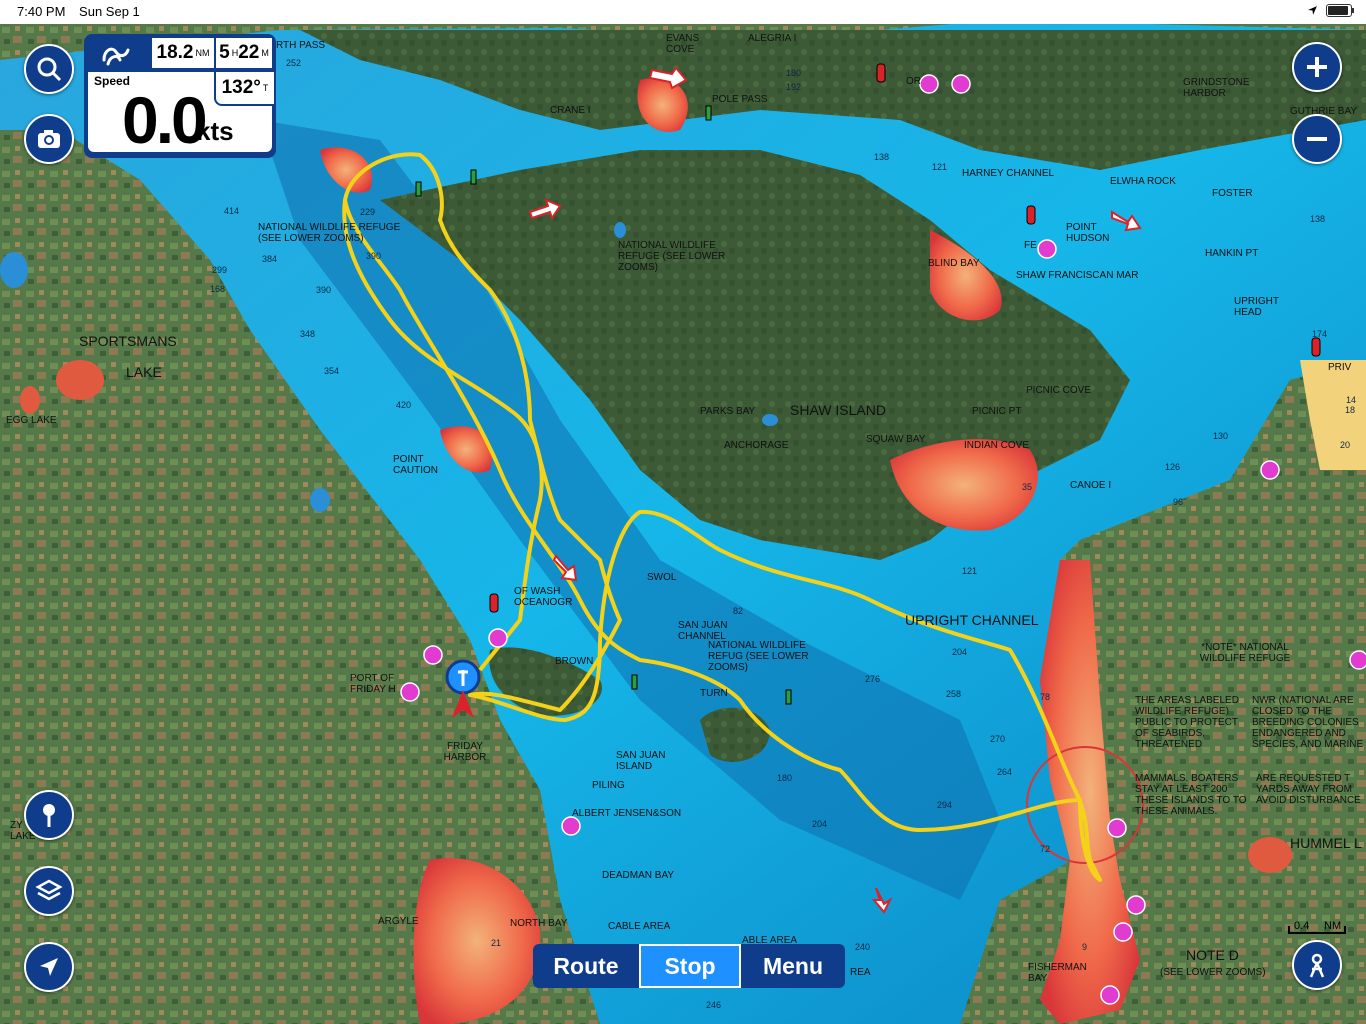 The image size is (1366, 1024). I want to click on location-arrow-icon, so click(1312, 10).